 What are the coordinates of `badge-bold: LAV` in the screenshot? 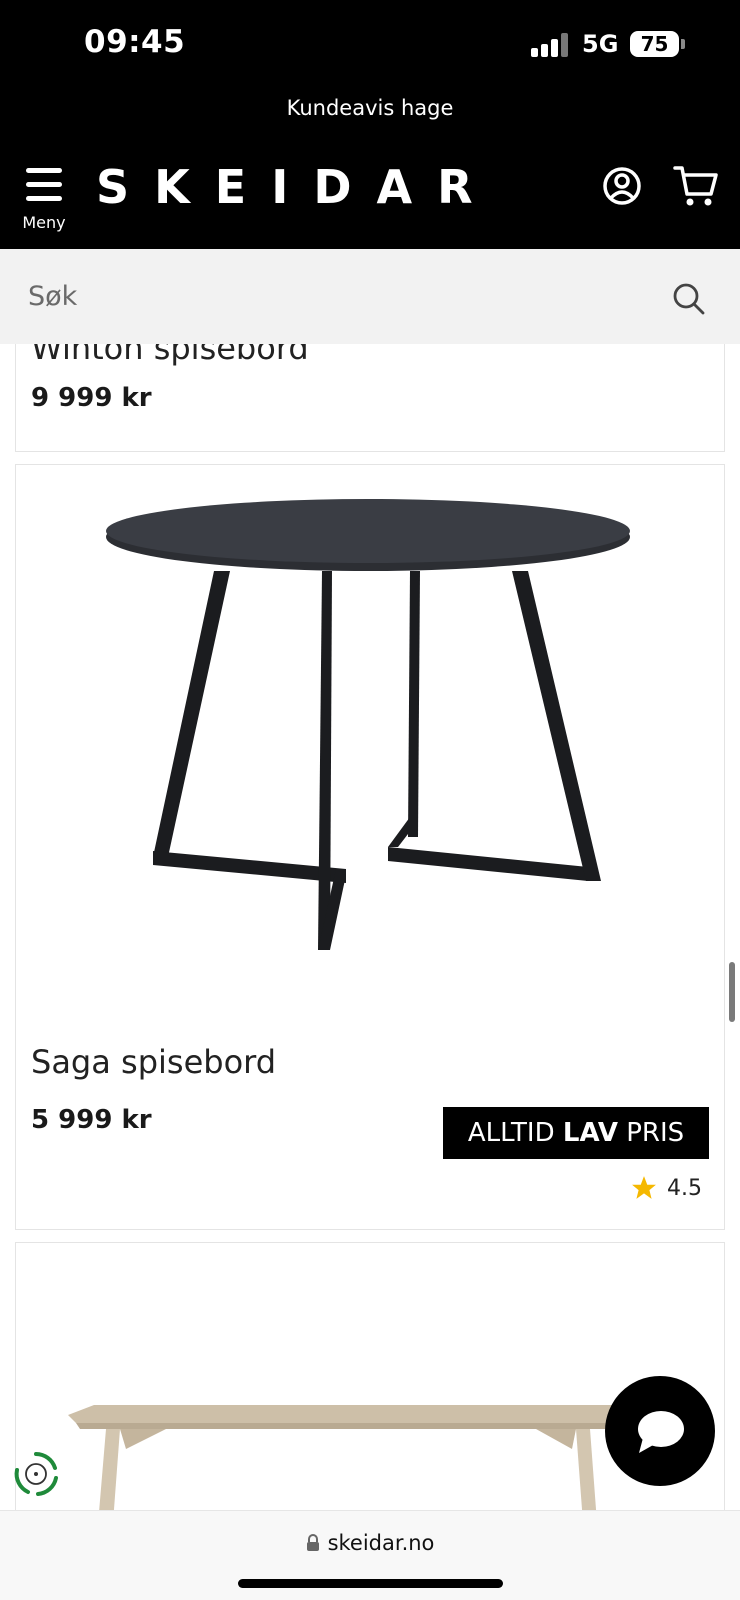 It's located at (590, 1133).